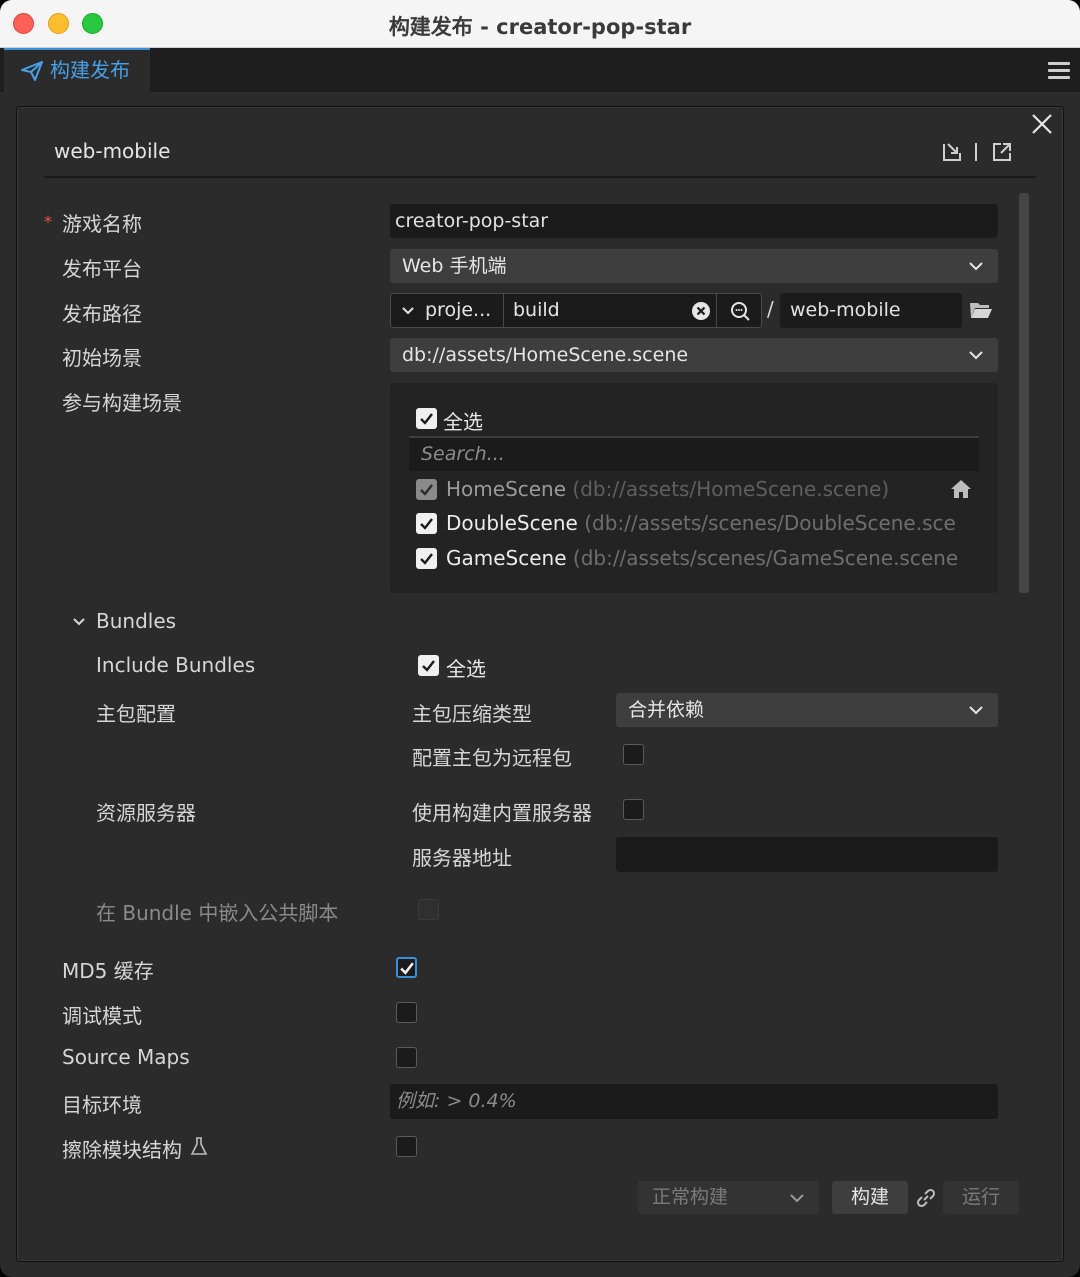 This screenshot has height=1277, width=1080. What do you see at coordinates (466, 669) in the screenshot?
I see `include-bundles-select-all: 全选` at bounding box center [466, 669].